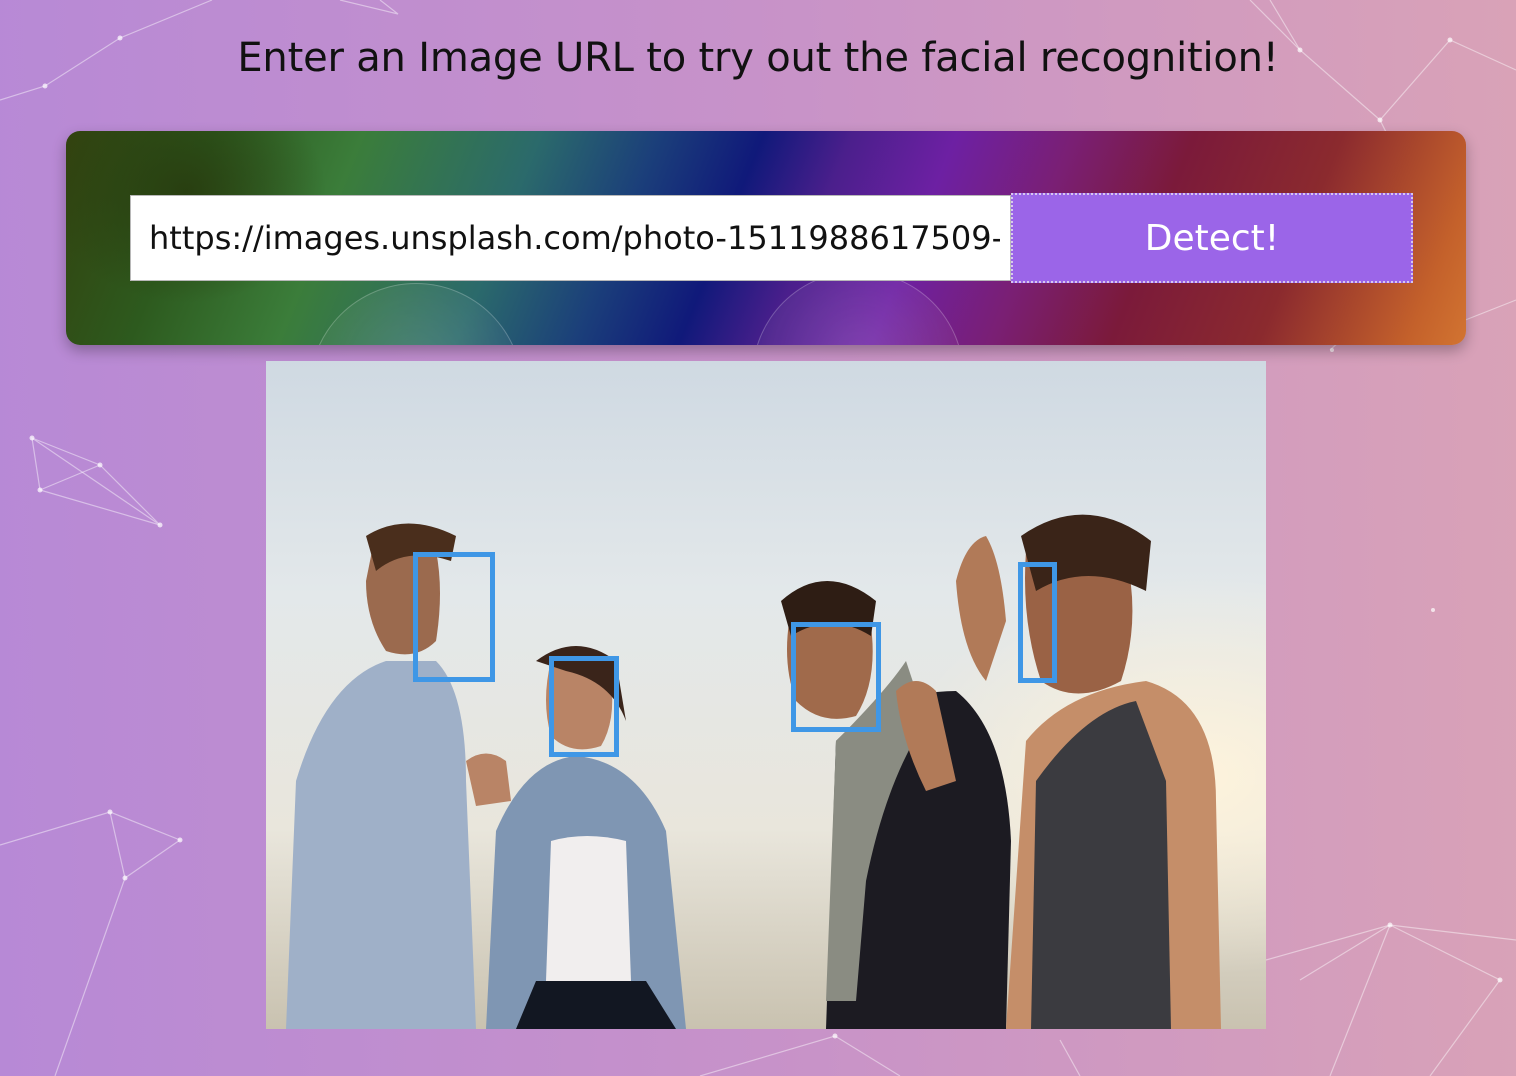 The width and height of the screenshot is (1516, 1076). I want to click on image-url-input, so click(570, 238).